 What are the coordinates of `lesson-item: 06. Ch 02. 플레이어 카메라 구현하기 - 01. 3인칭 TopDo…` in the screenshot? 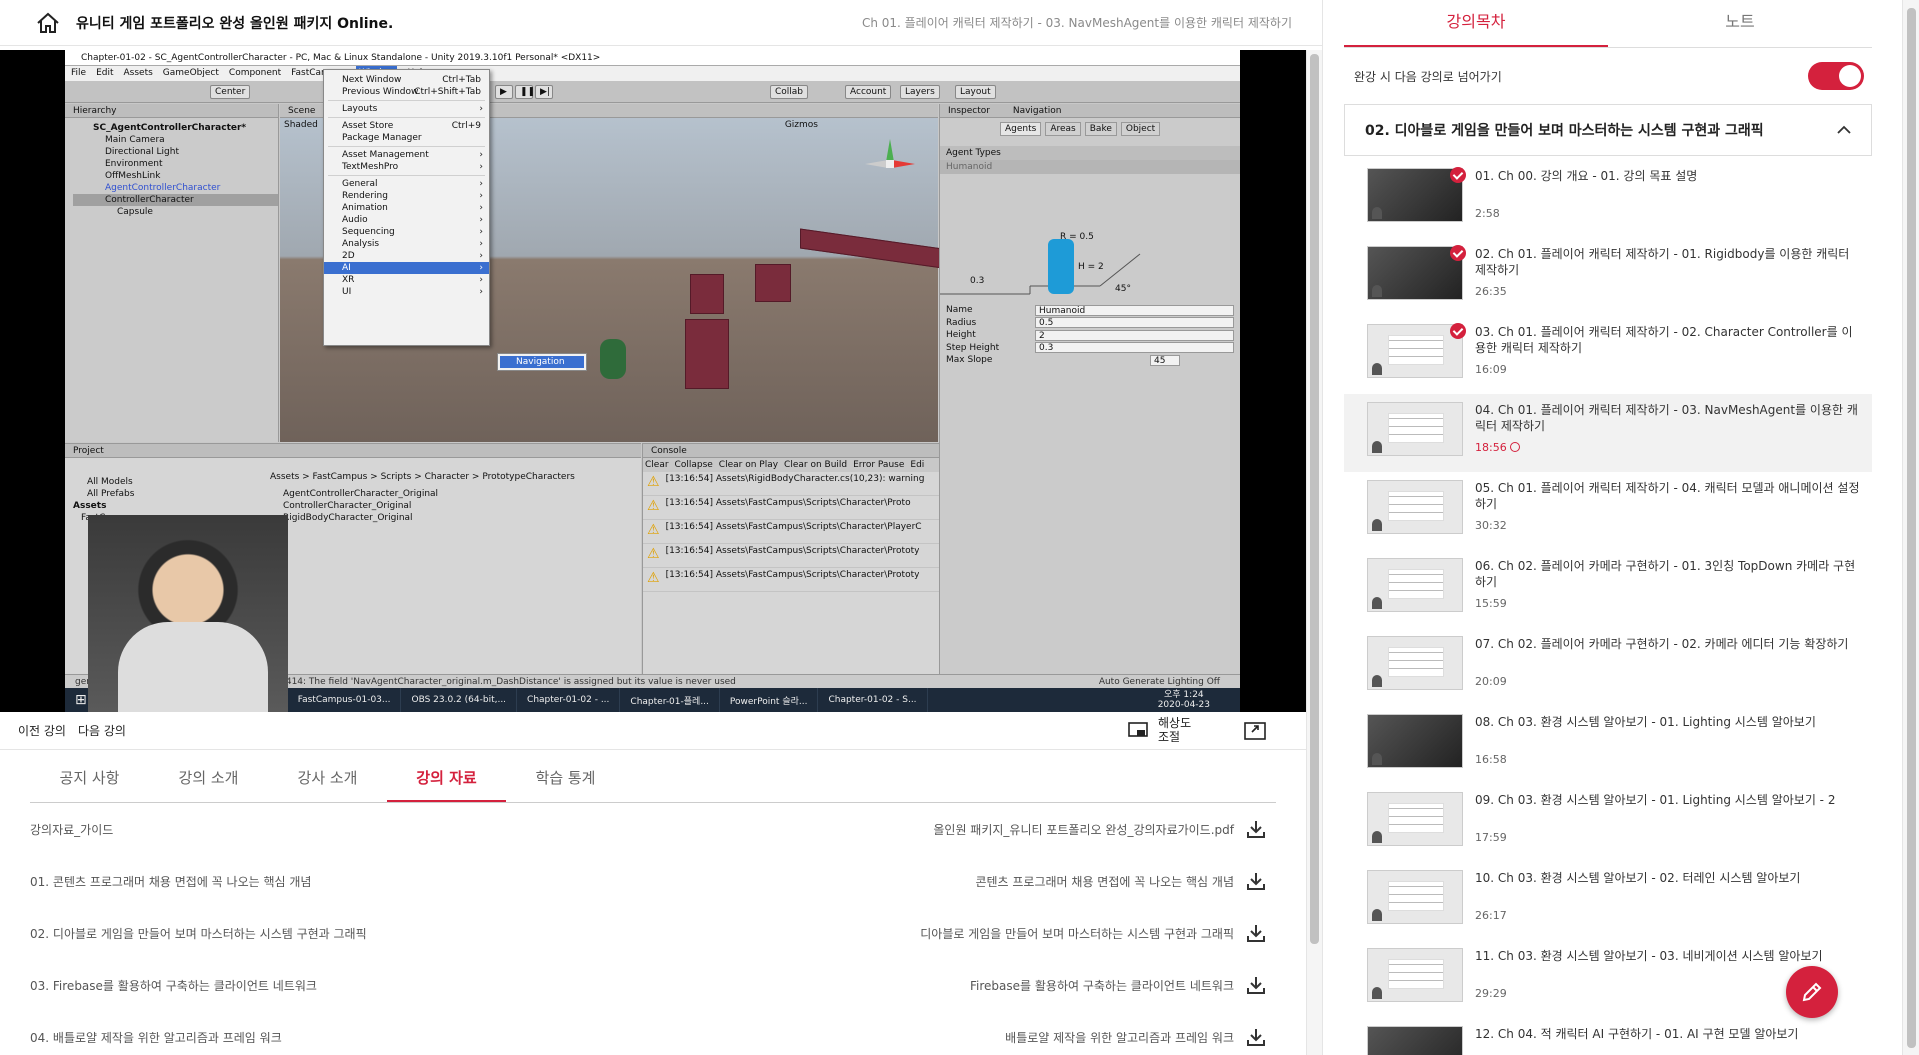 It's located at (1608, 589).